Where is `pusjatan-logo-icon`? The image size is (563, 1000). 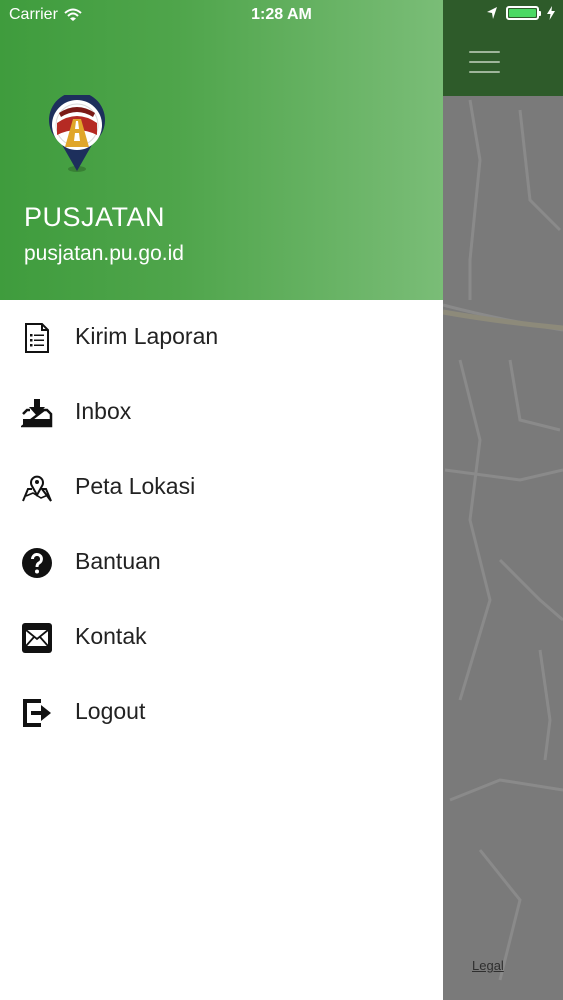
pusjatan-logo-icon is located at coordinates (77, 133).